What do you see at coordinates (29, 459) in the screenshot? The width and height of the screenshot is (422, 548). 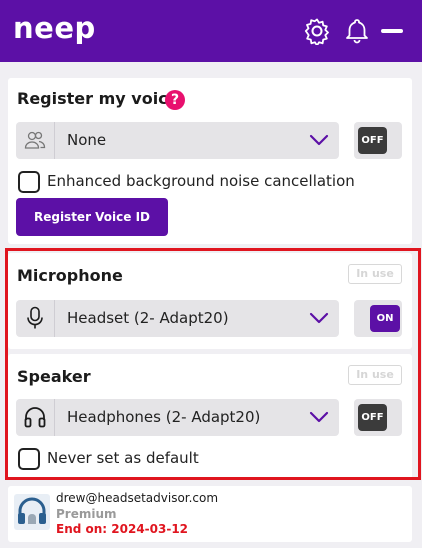 I see `never-default-checkbox` at bounding box center [29, 459].